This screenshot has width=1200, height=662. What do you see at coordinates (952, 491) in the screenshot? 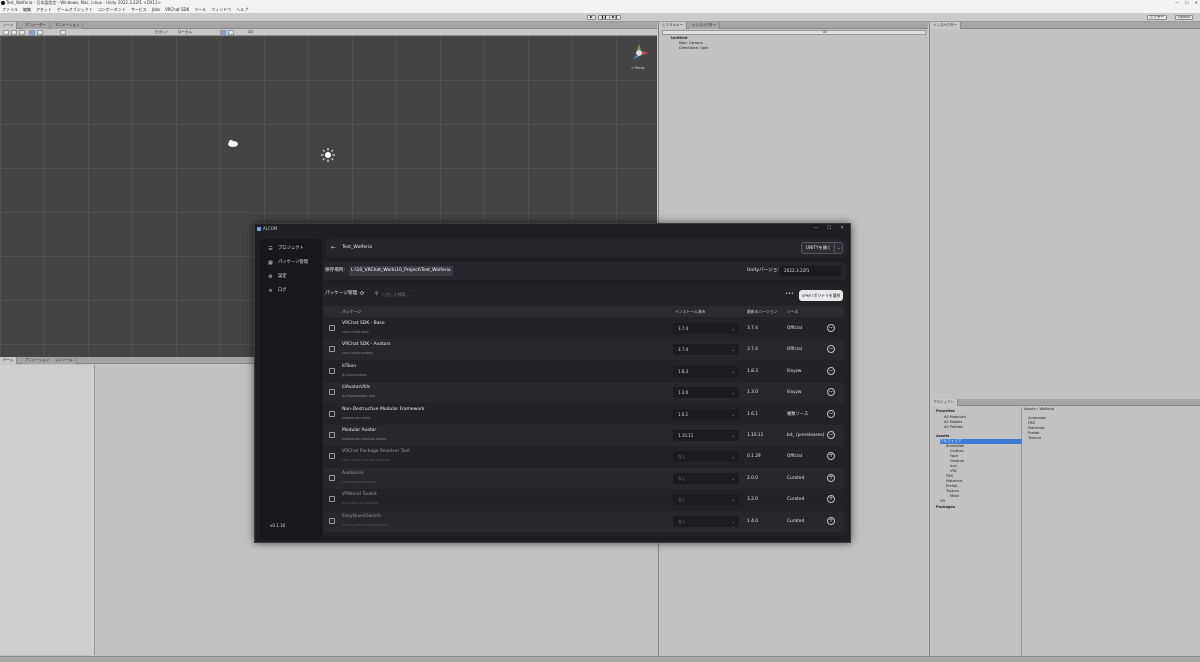
I see `tree-folder: Texture` at bounding box center [952, 491].